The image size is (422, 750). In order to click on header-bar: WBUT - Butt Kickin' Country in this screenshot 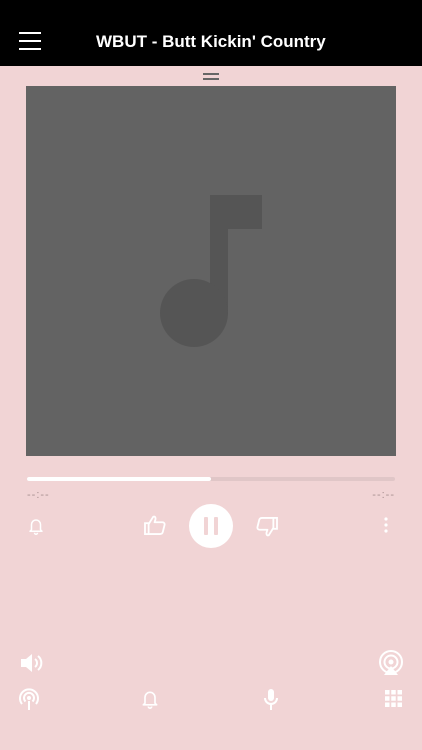, I will do `click(211, 33)`.